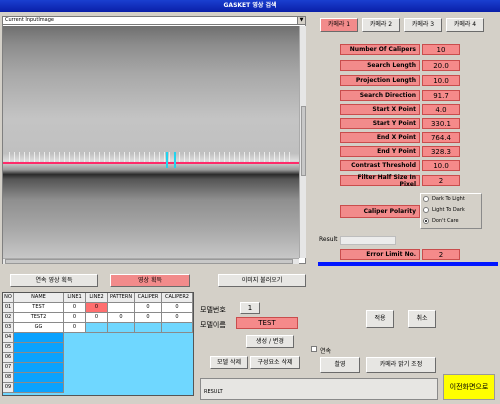 This screenshot has width=500, height=404. What do you see at coordinates (148, 328) in the screenshot?
I see `row-caliper` at bounding box center [148, 328].